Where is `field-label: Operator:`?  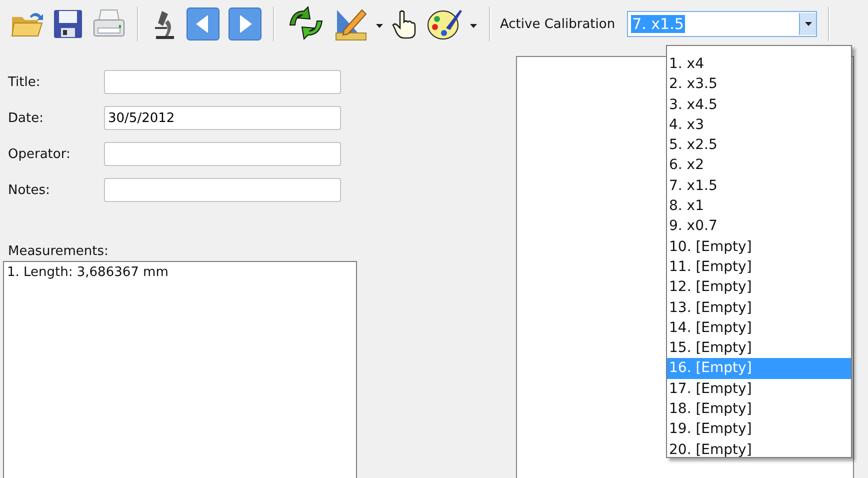 field-label: Operator: is located at coordinates (39, 154).